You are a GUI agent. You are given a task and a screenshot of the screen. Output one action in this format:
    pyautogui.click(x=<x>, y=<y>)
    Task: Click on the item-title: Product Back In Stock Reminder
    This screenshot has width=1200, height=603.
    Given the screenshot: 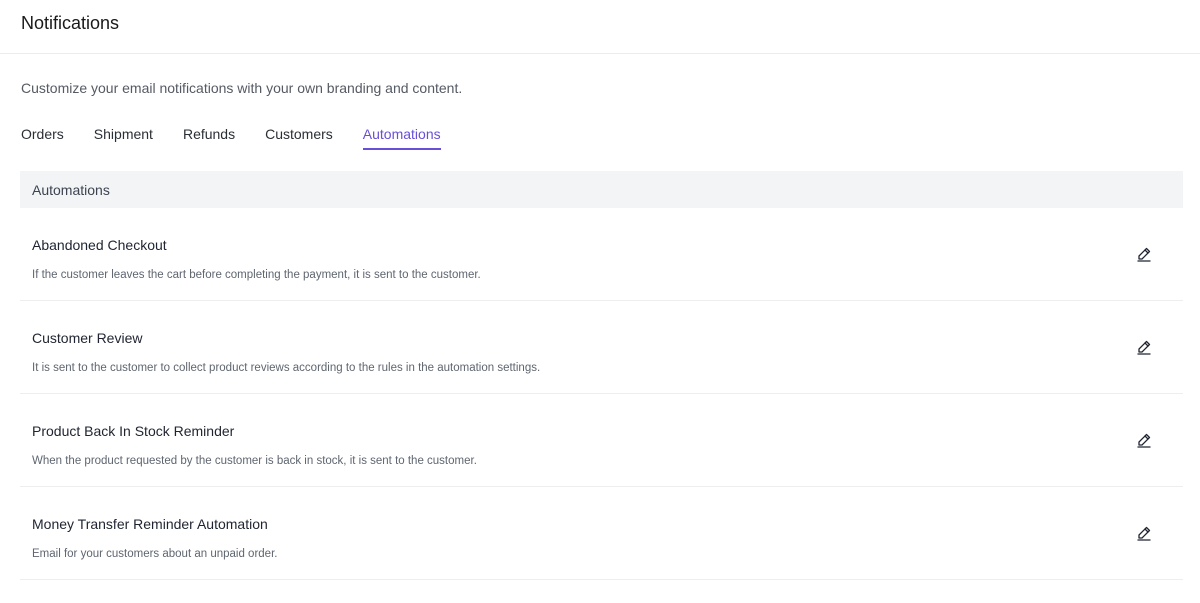 What is the action you would take?
    pyautogui.click(x=133, y=431)
    